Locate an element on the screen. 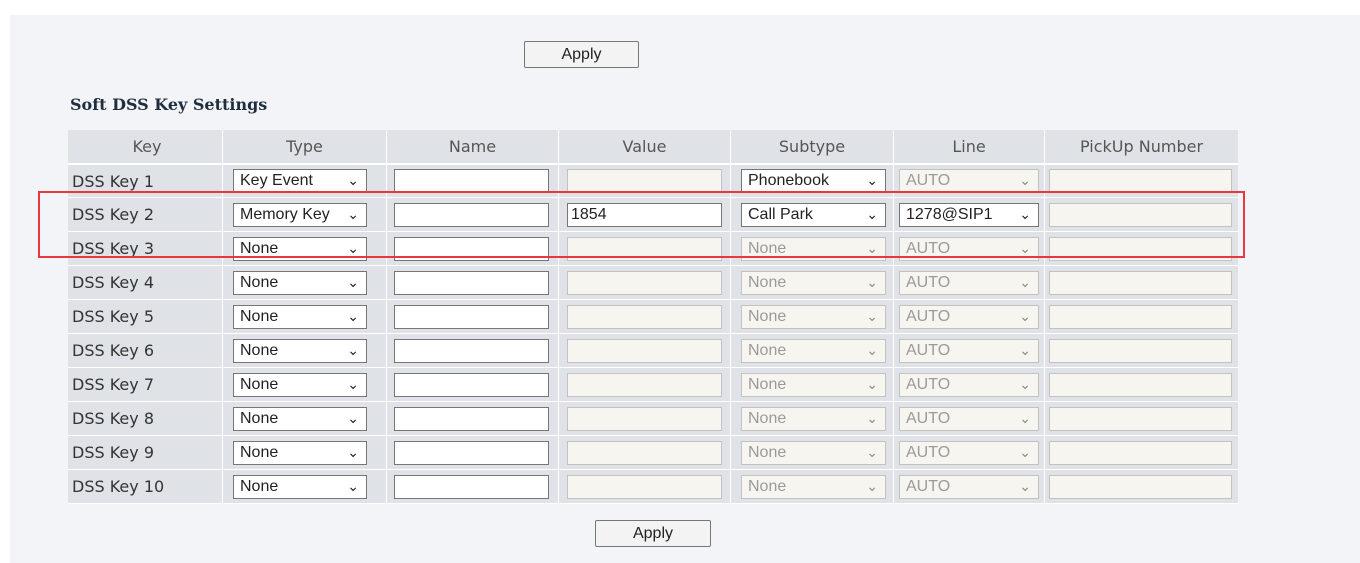 The height and width of the screenshot is (563, 1360). type-select: Key Event ⌄ is located at coordinates (300, 181).